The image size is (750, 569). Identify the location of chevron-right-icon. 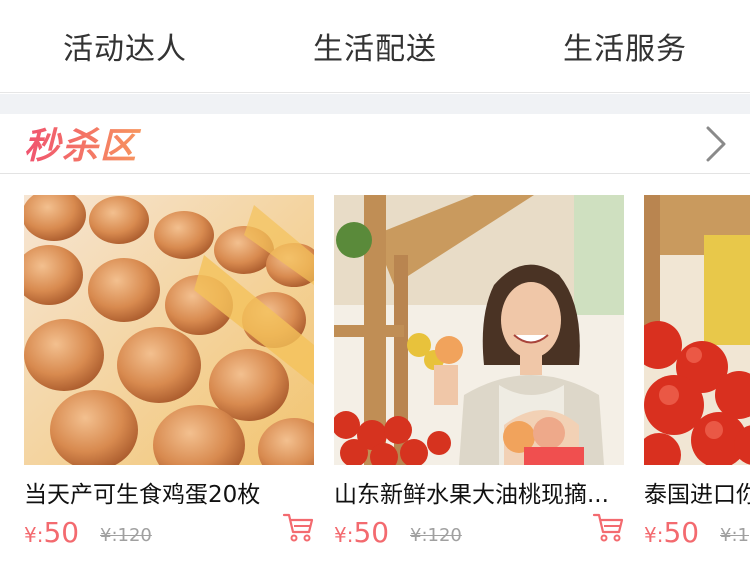
(716, 144).